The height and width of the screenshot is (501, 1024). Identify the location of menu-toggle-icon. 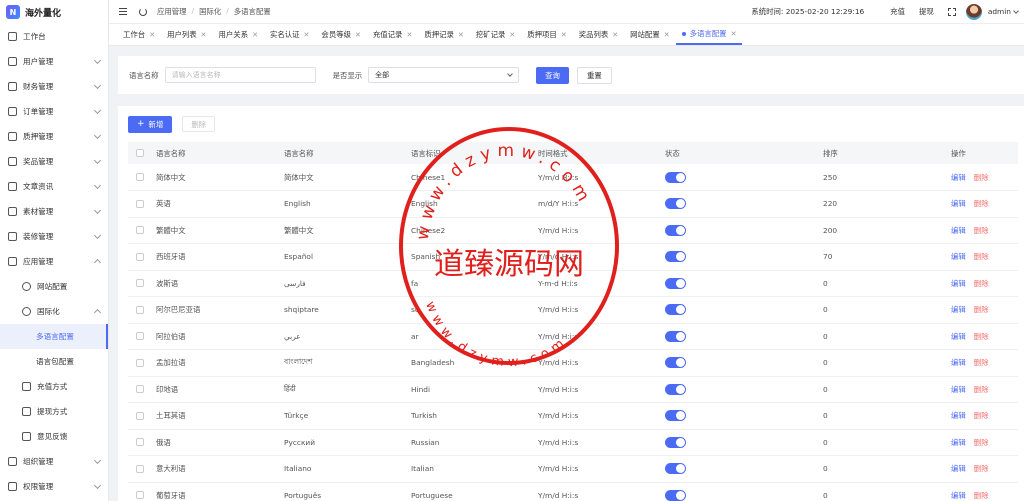
(123, 11).